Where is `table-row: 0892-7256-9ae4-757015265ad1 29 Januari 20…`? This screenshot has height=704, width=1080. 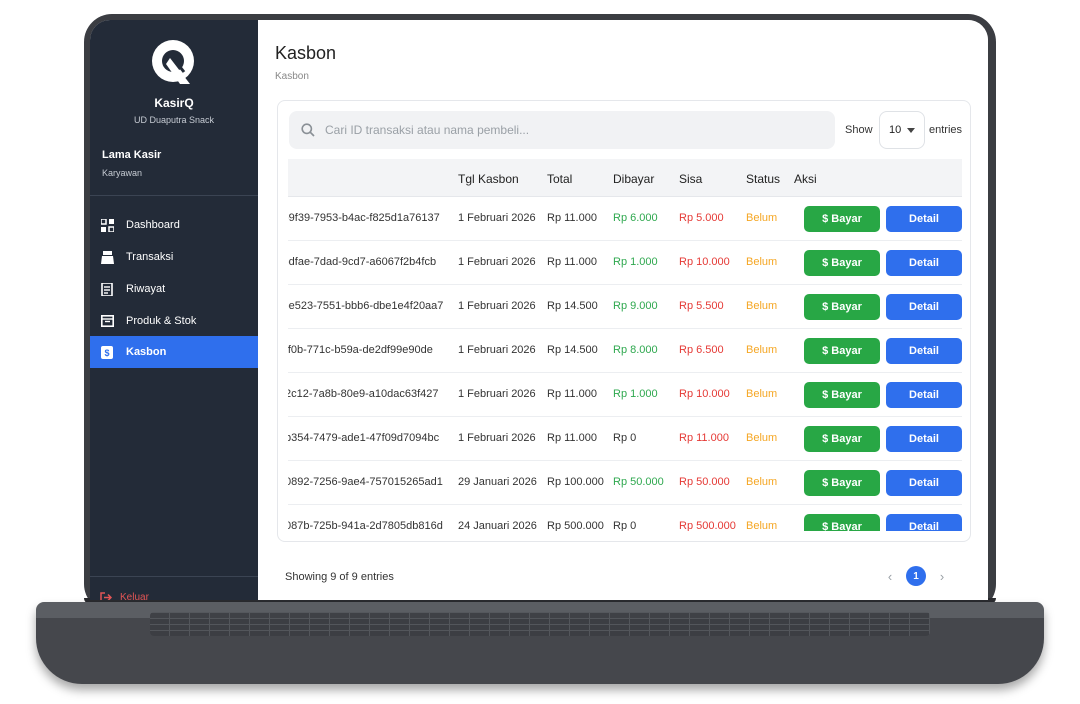 table-row: 0892-7256-9ae4-757015265ad1 29 Januari 20… is located at coordinates (625, 483).